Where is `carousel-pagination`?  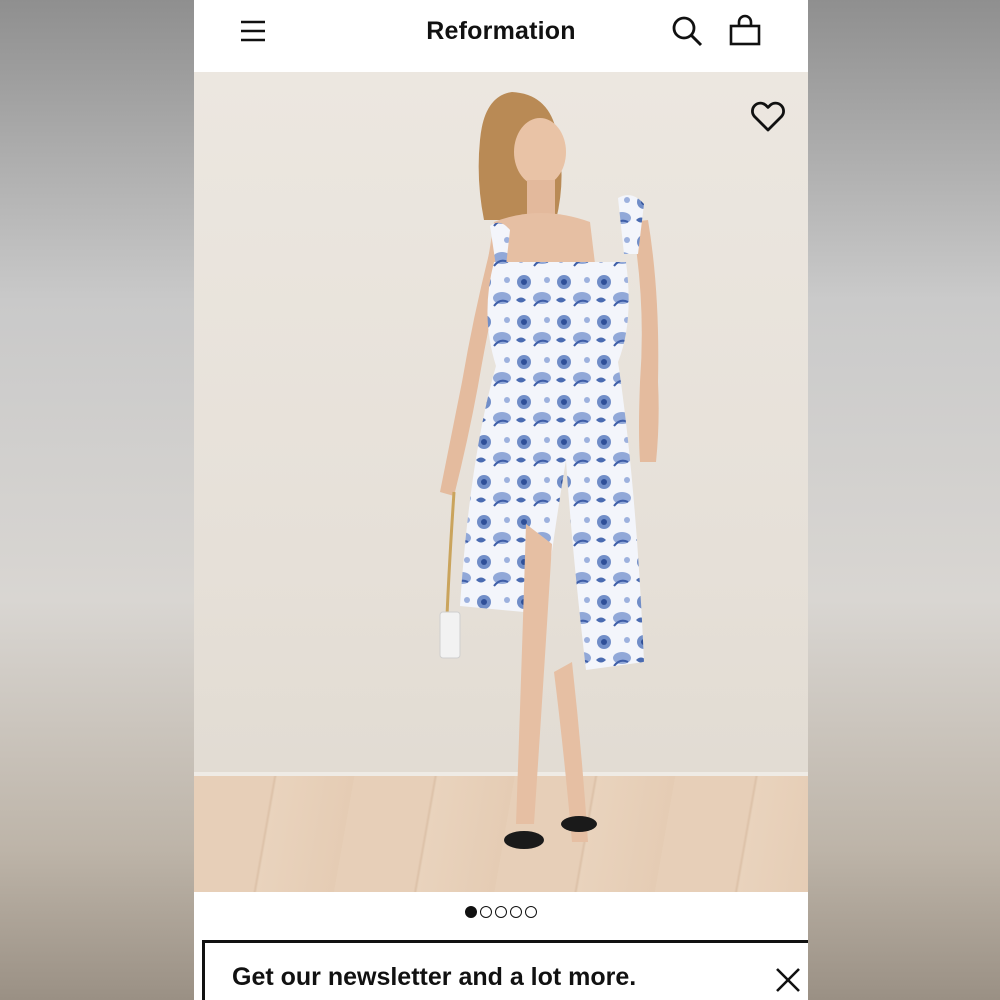 carousel-pagination is located at coordinates (501, 912).